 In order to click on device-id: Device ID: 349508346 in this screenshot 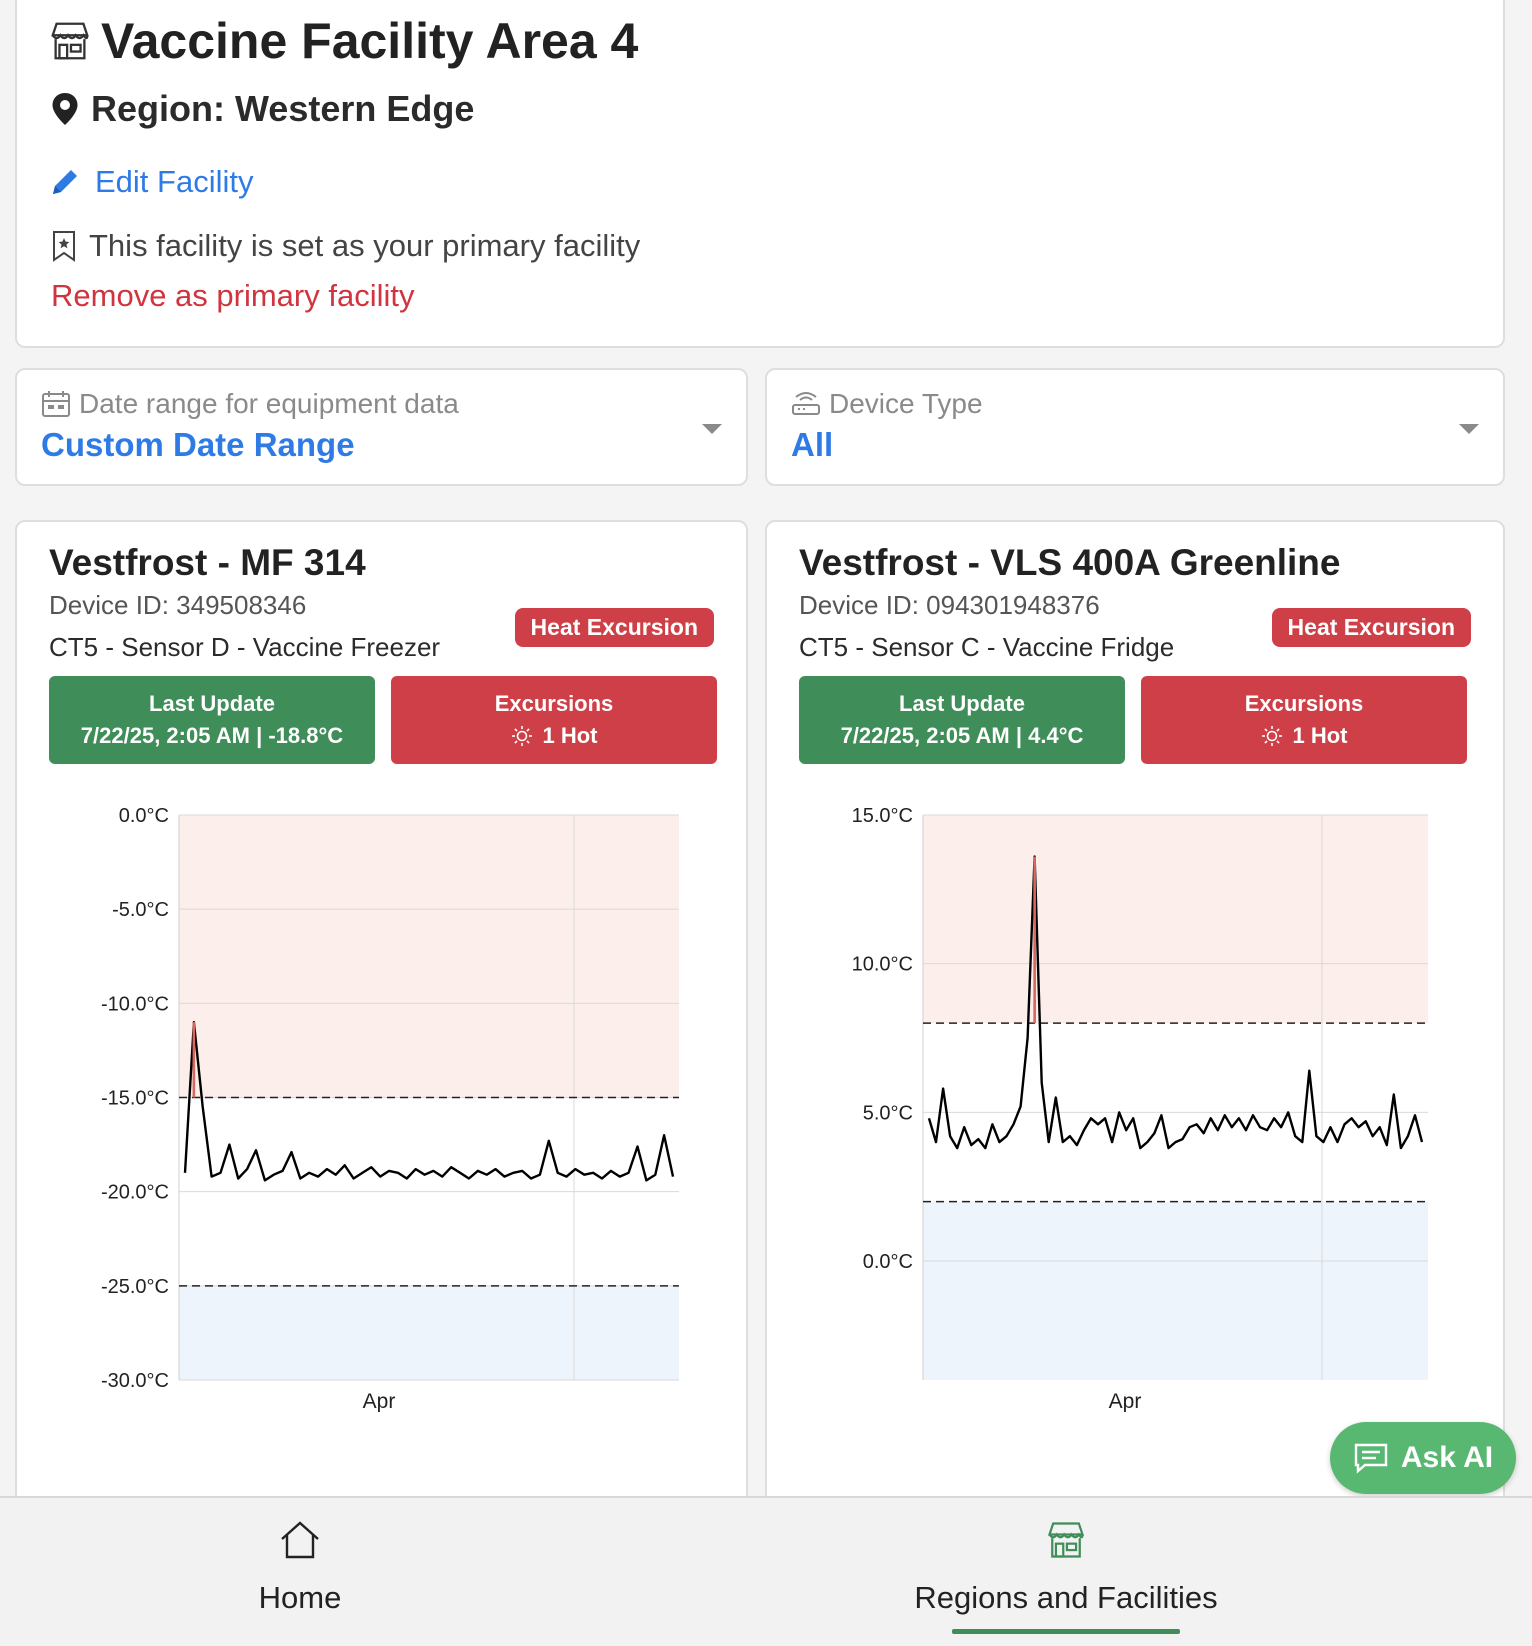, I will do `click(178, 605)`.